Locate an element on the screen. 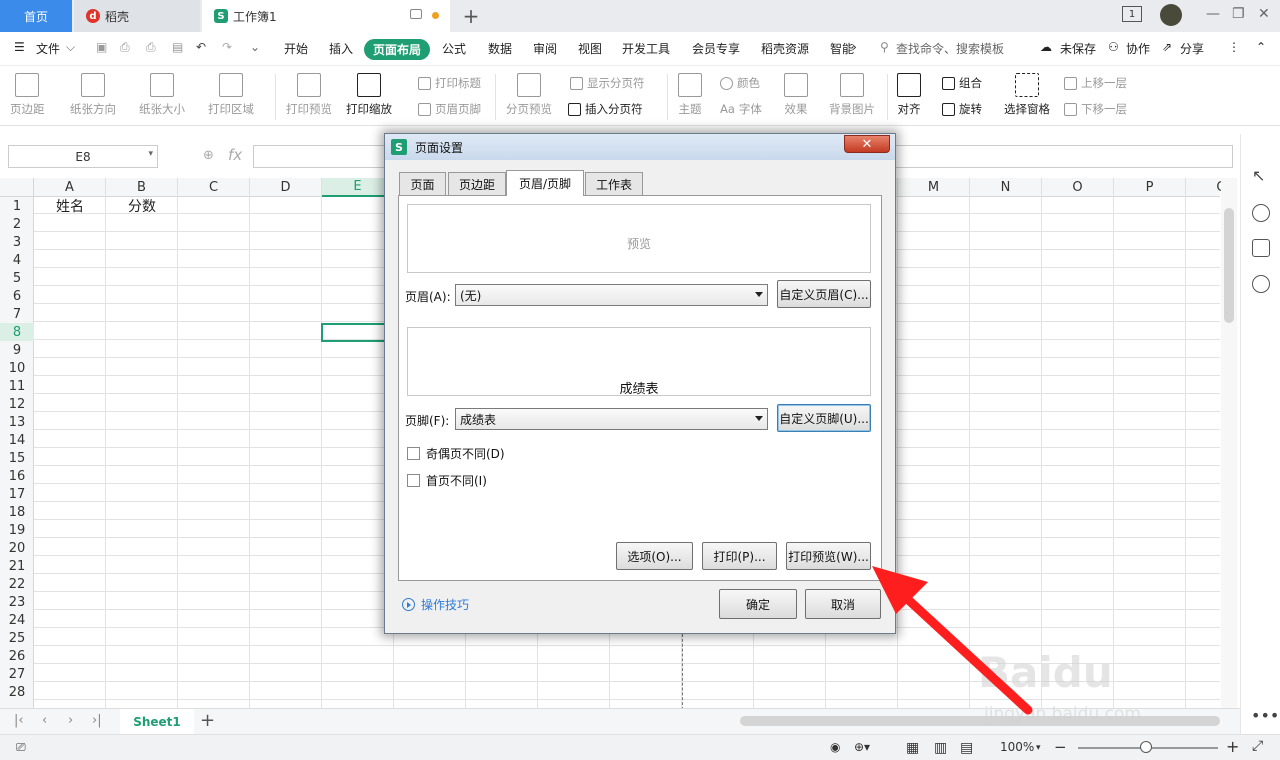  zoom-slider-knob is located at coordinates (1146, 747).